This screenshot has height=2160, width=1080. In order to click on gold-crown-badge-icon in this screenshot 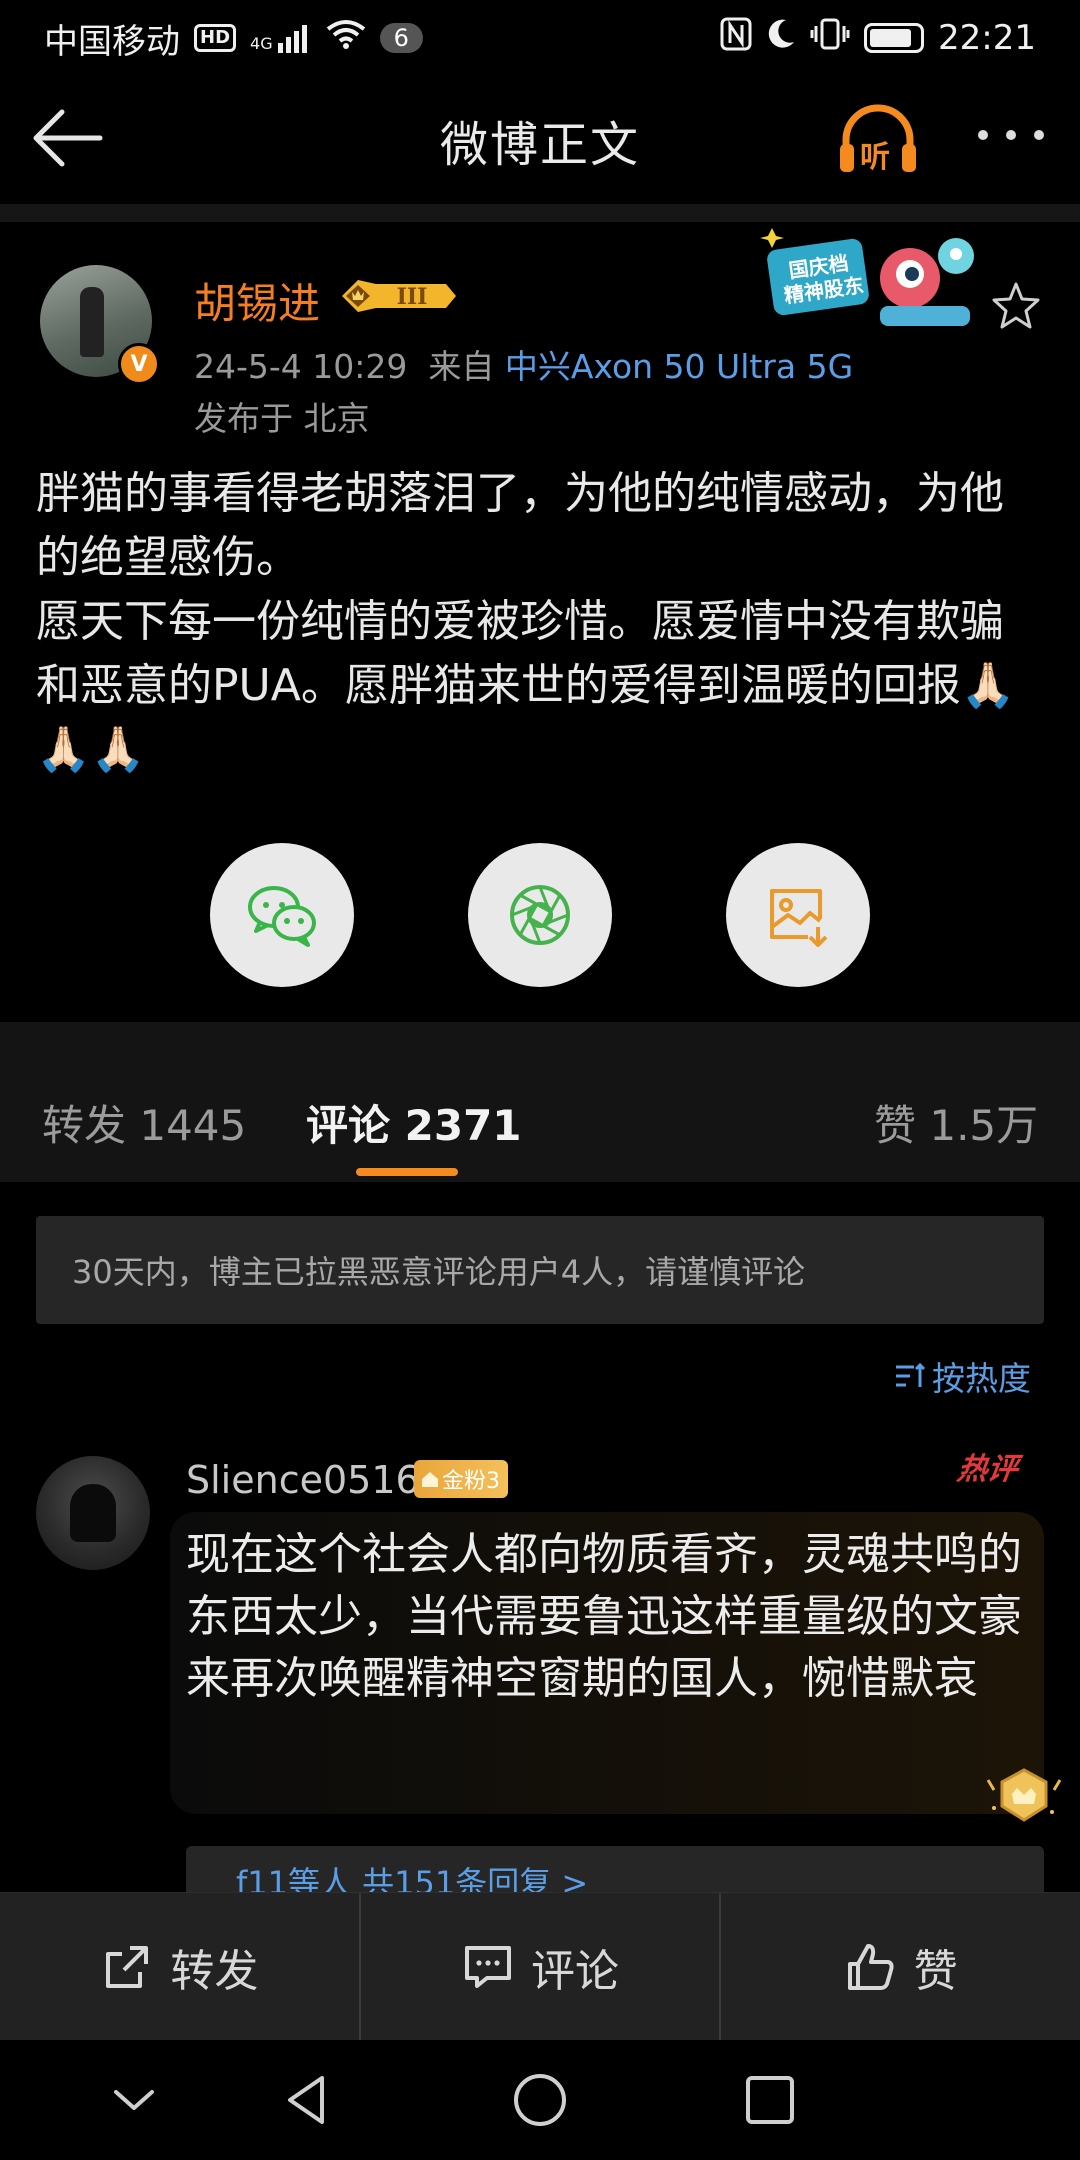, I will do `click(1024, 1795)`.